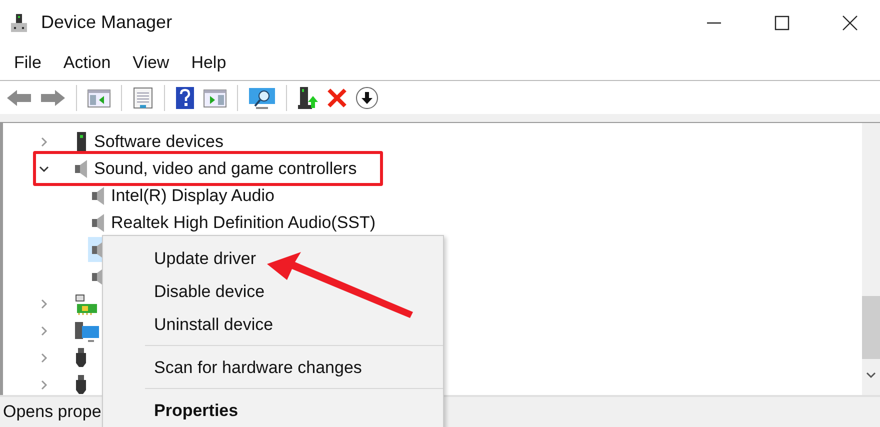  Describe the element at coordinates (782, 22) in the screenshot. I see `maximize-icon` at that location.